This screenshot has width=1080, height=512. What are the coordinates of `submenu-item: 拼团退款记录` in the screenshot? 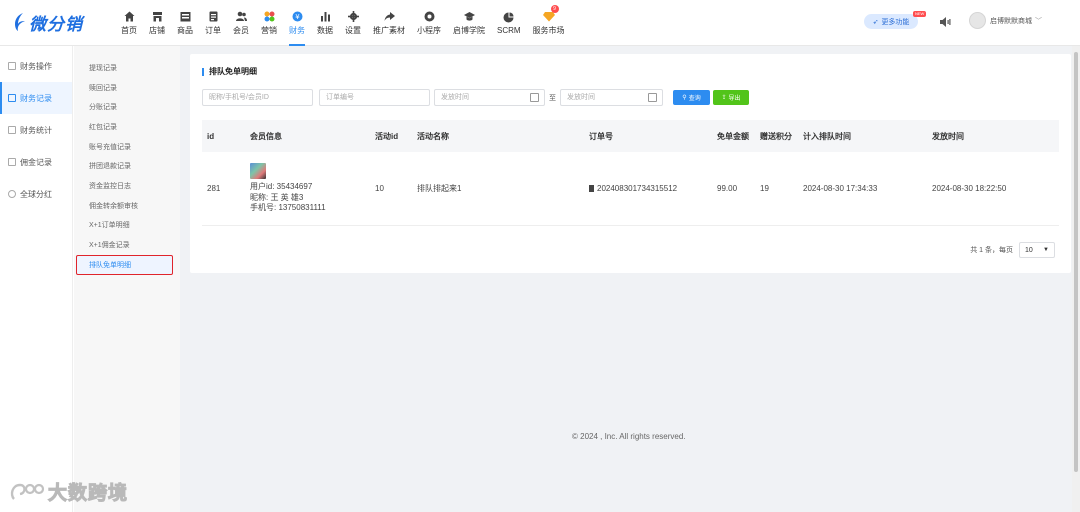 It's located at (127, 166).